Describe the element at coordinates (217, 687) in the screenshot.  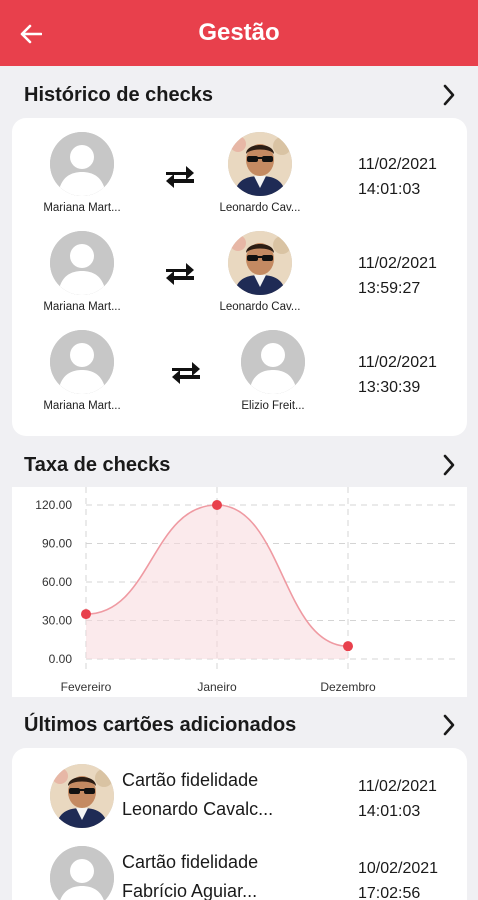
I see `x-tick-label: Janeiro` at that location.